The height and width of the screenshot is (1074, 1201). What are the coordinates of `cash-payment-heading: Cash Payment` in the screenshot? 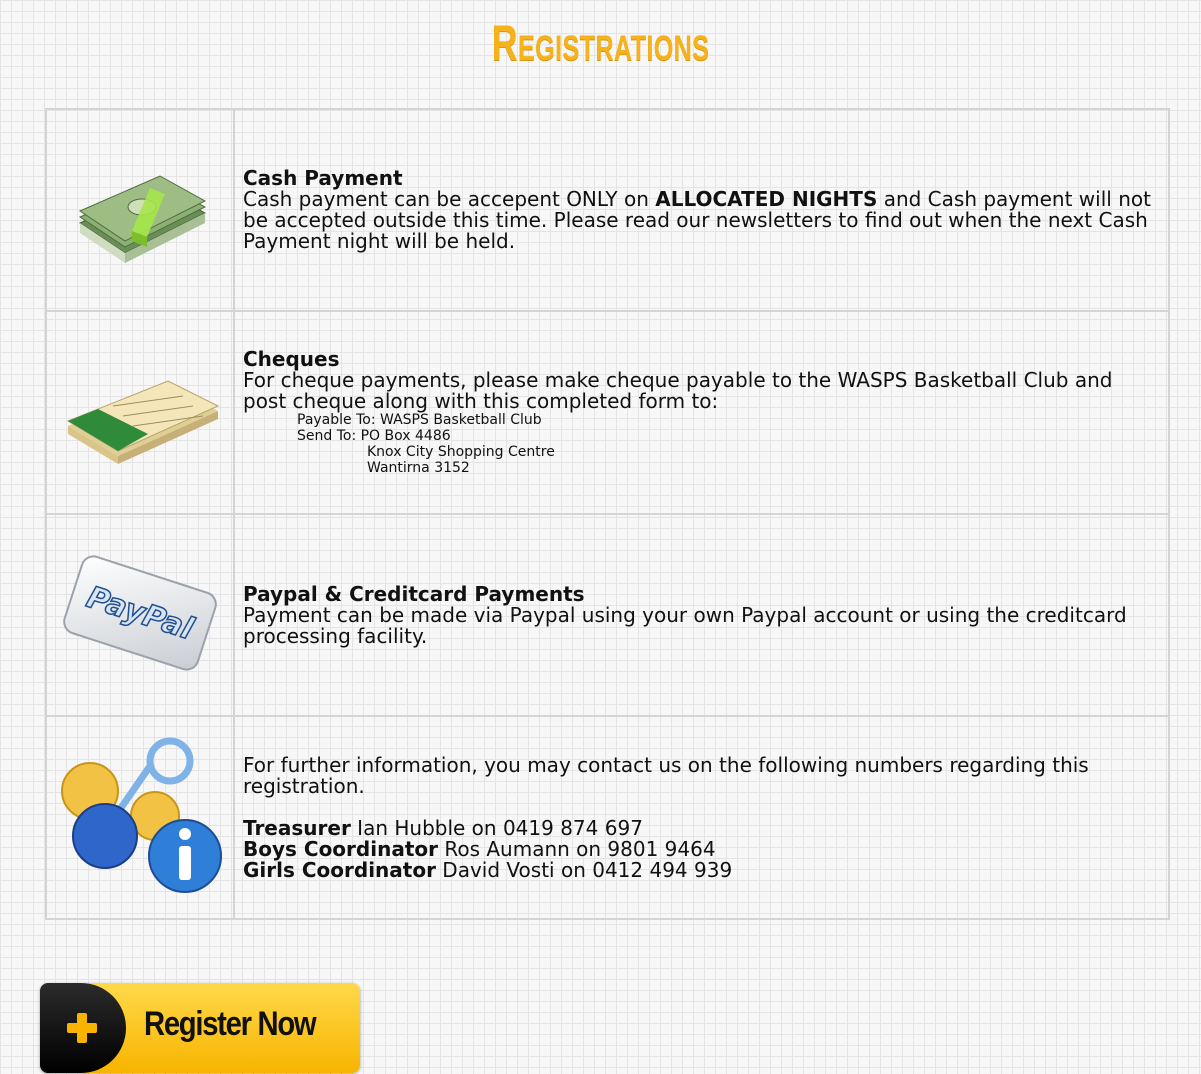 It's located at (323, 178).